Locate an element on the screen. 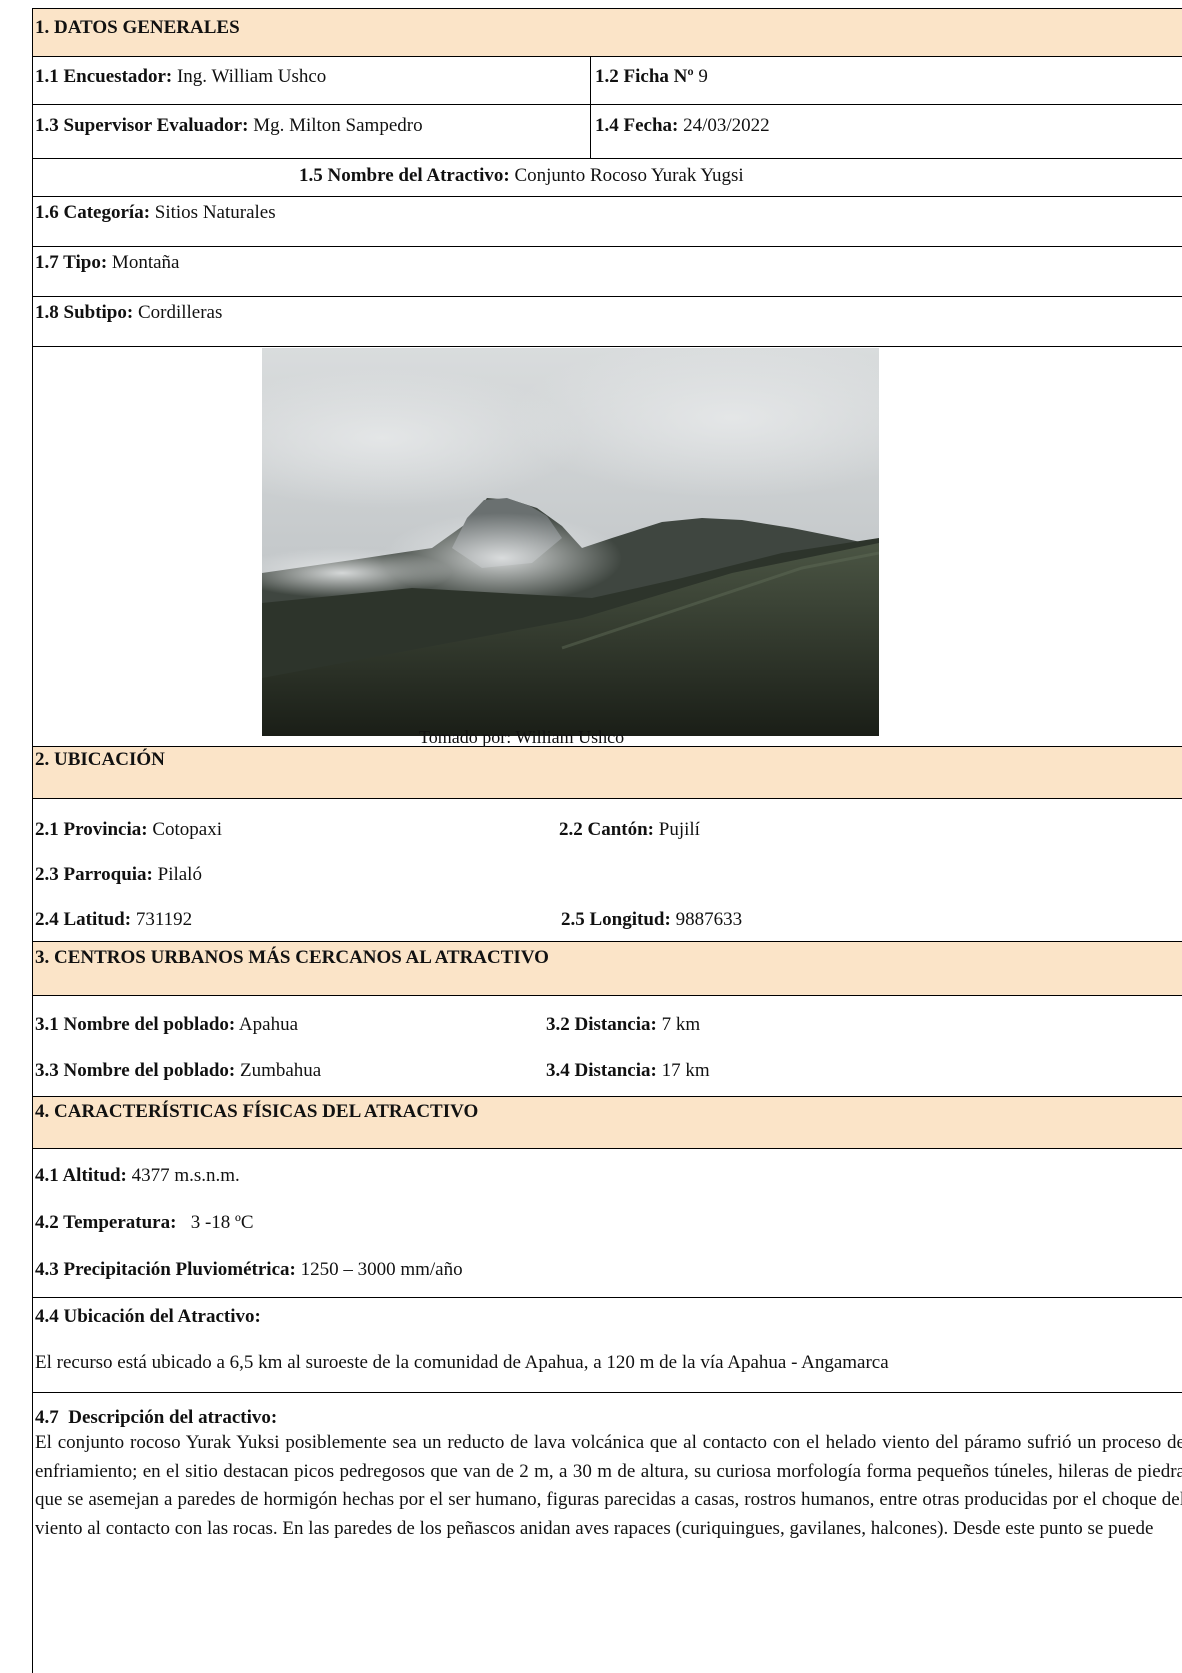  longitud-label: 2.5 Longitud: is located at coordinates (616, 919).